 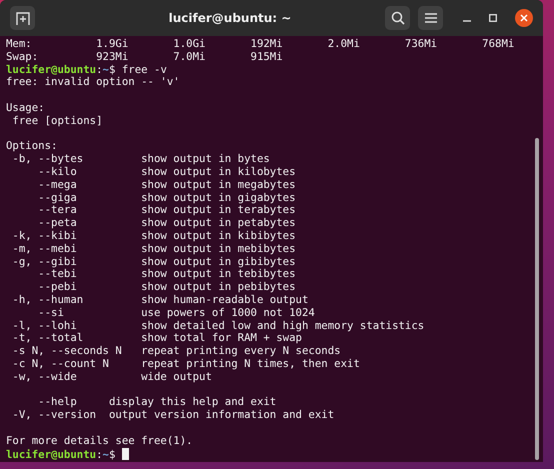 I want to click on output-line: Mem: 1.9Gi 1.0Gi 192Mi 2.0Mi 736Mi 768Mi, so click(x=260, y=43).